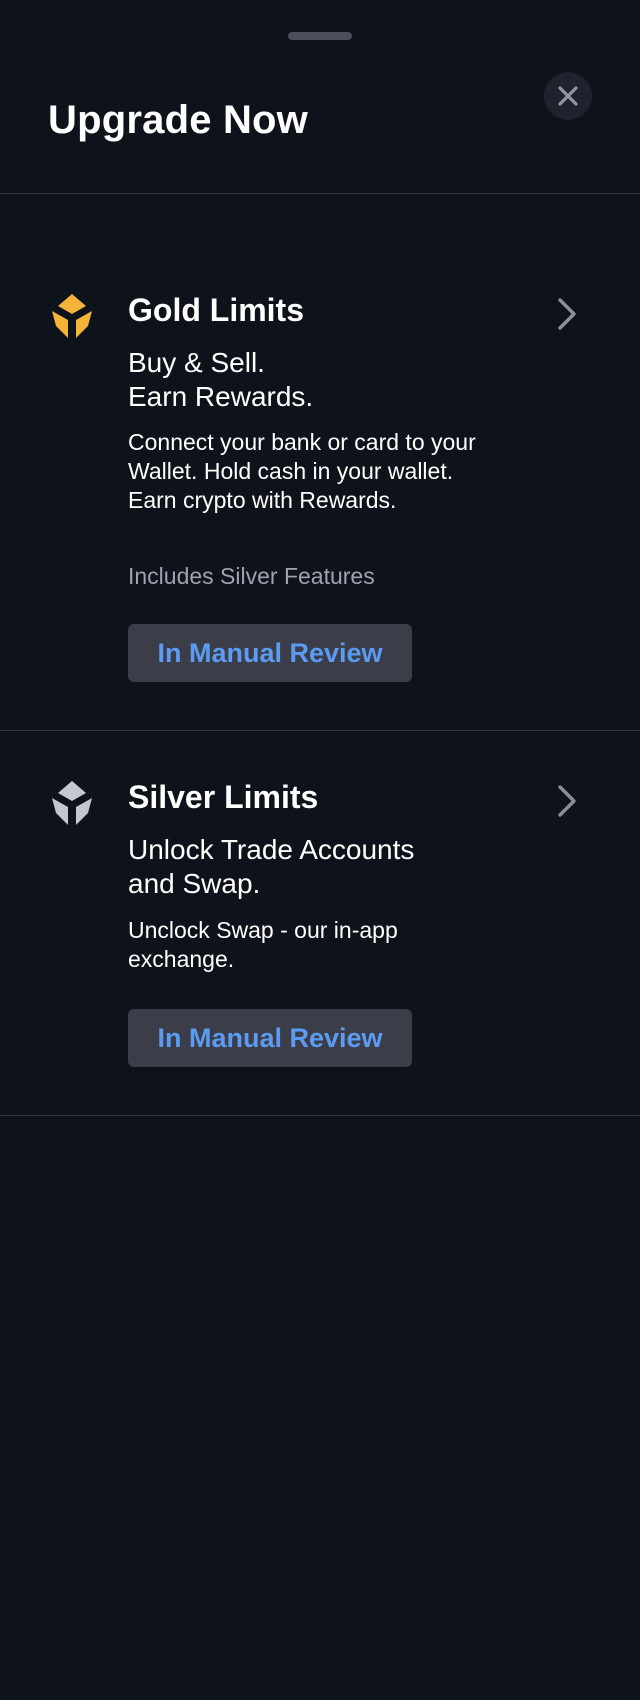  I want to click on page-title: Upgrade Now, so click(178, 120).